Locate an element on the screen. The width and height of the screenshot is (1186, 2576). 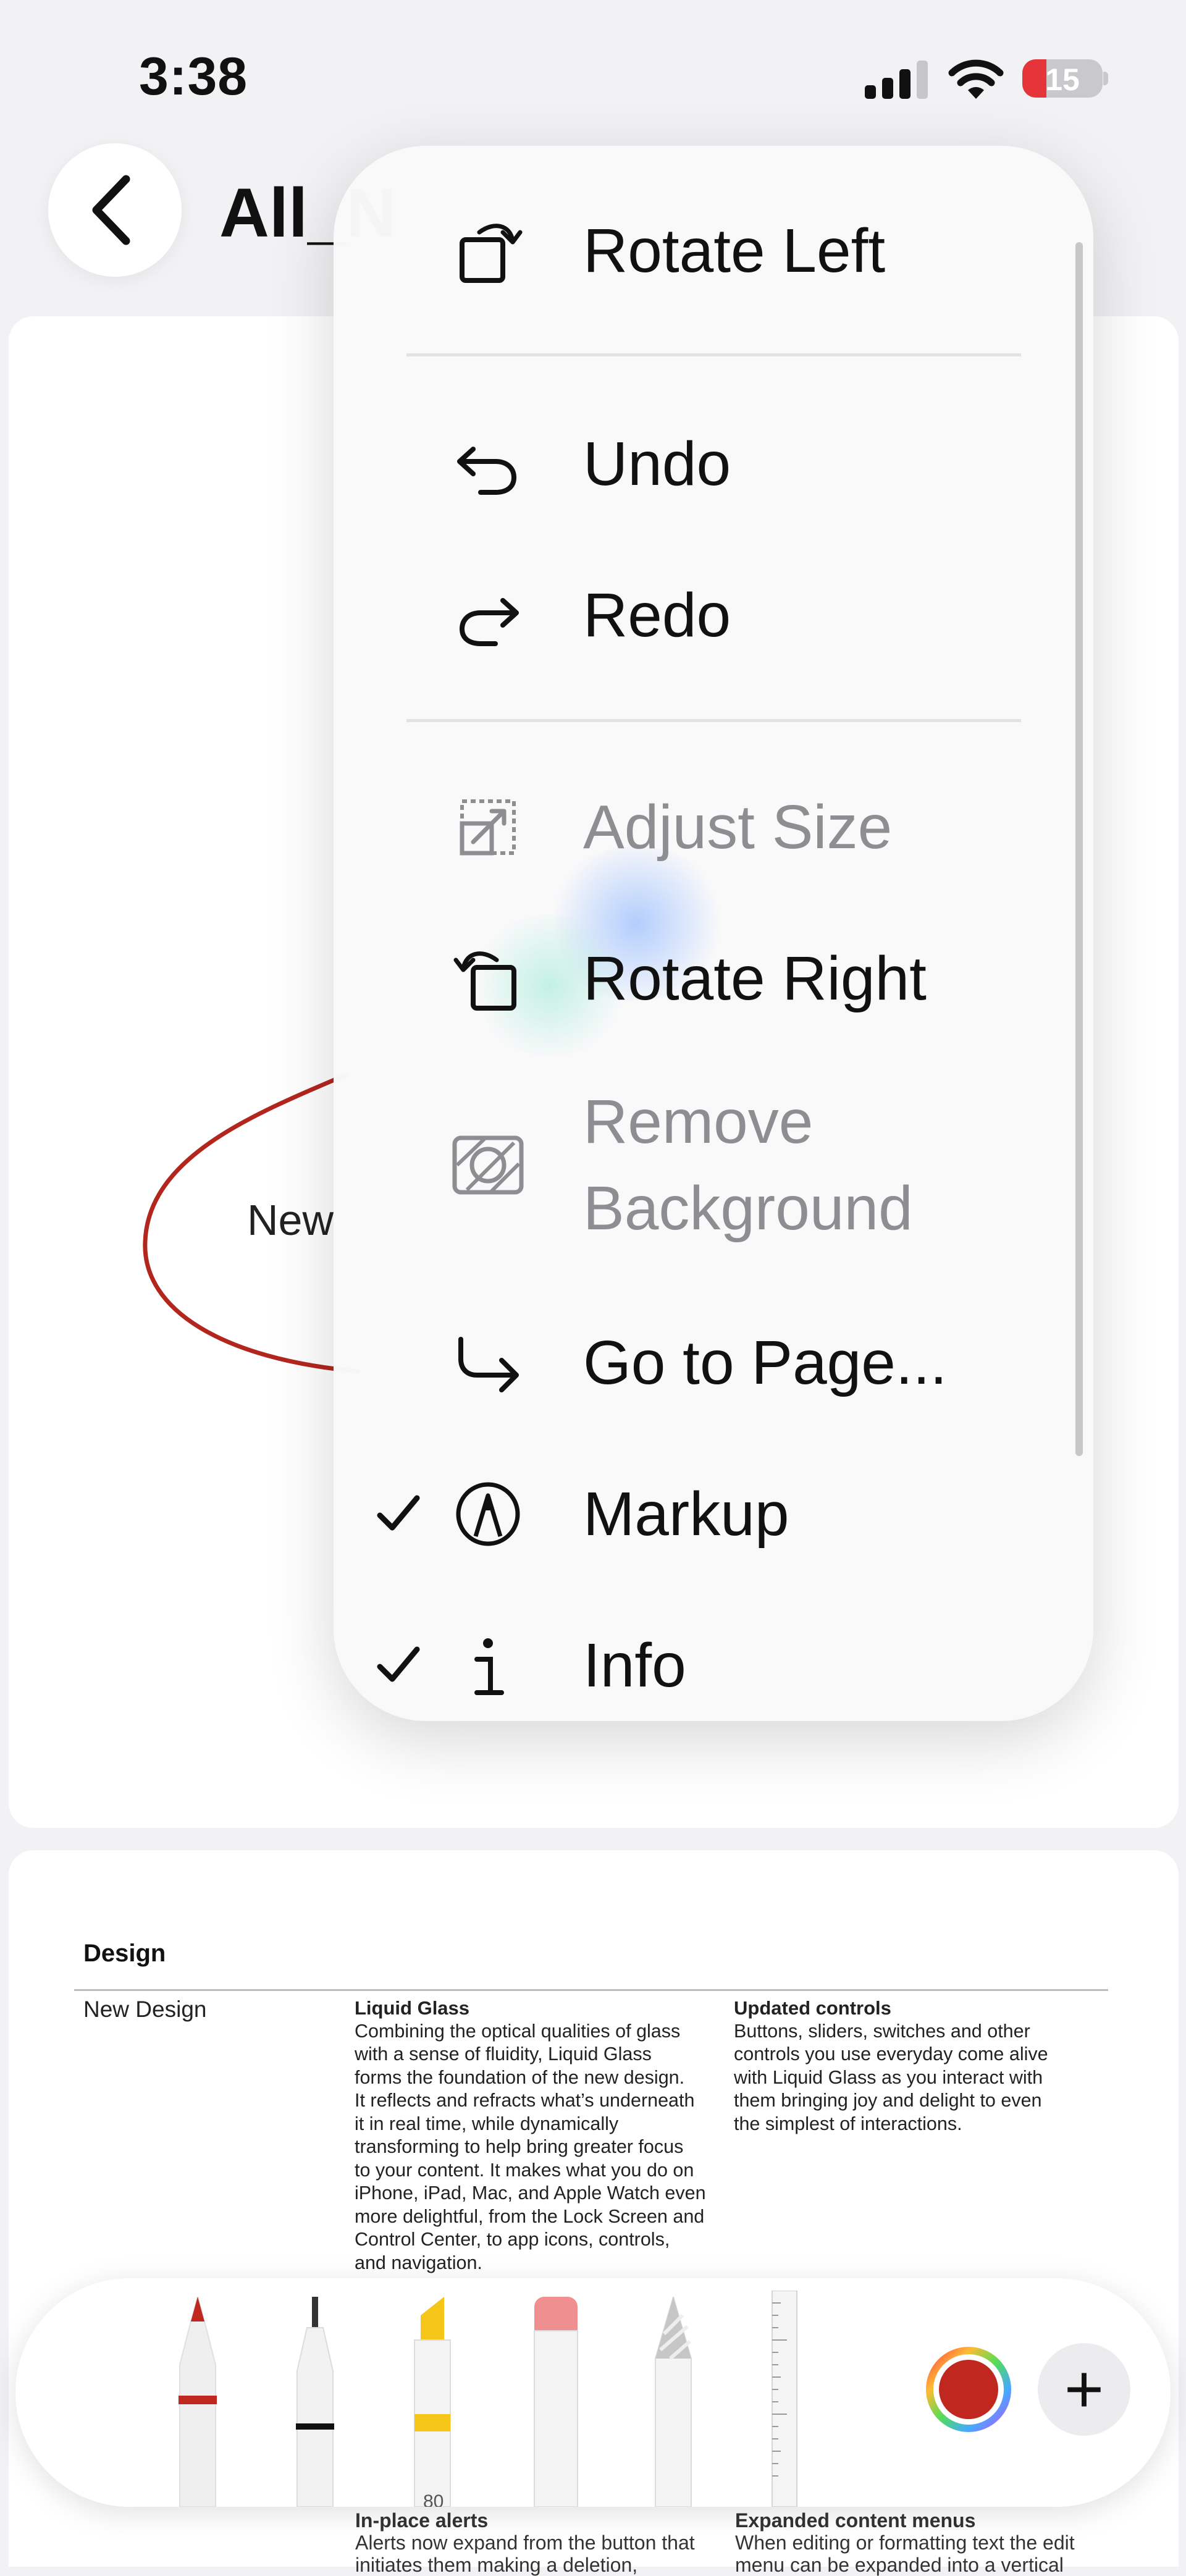
pen-tool is located at coordinates (198, 2402).